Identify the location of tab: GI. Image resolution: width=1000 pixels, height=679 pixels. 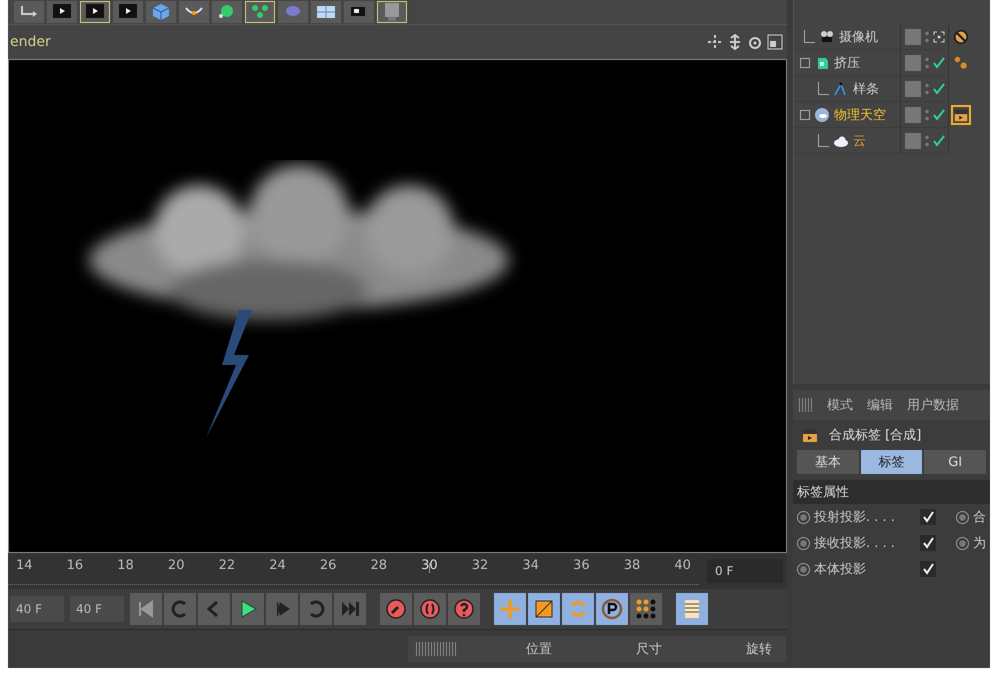
(955, 462).